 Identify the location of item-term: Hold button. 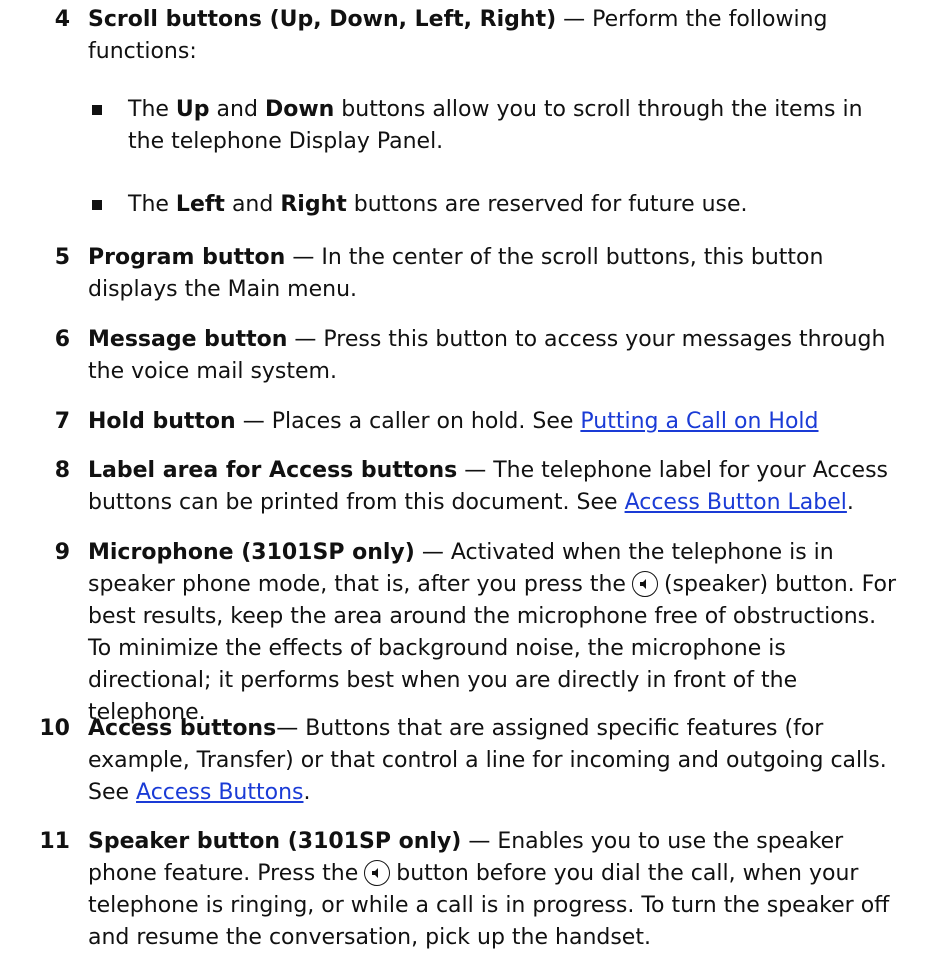
(162, 421).